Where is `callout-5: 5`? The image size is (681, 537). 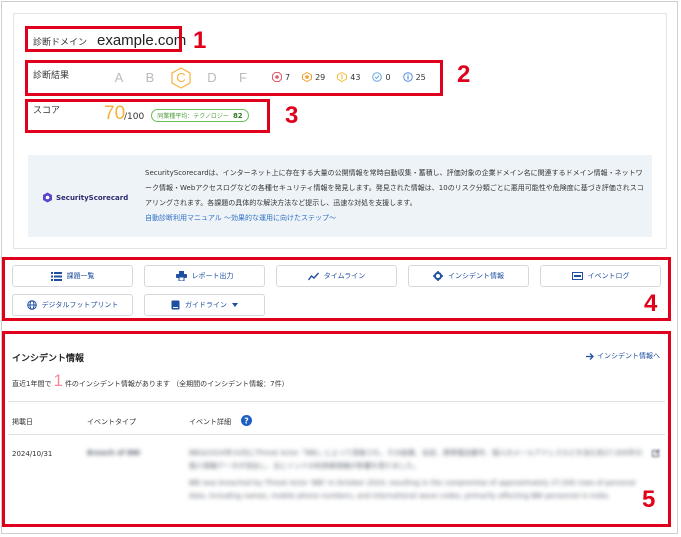
callout-5: 5 is located at coordinates (649, 499).